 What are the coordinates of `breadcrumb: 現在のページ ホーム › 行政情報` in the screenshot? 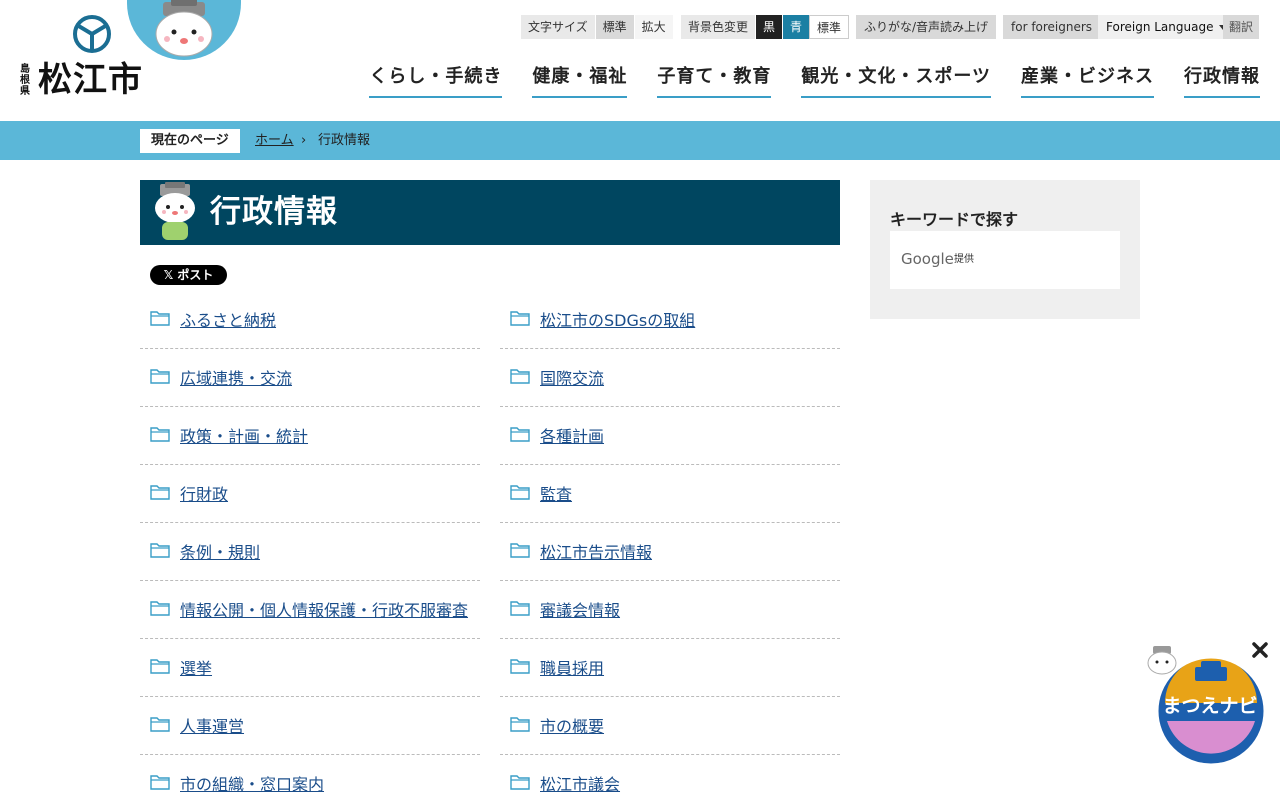 It's located at (640, 140).